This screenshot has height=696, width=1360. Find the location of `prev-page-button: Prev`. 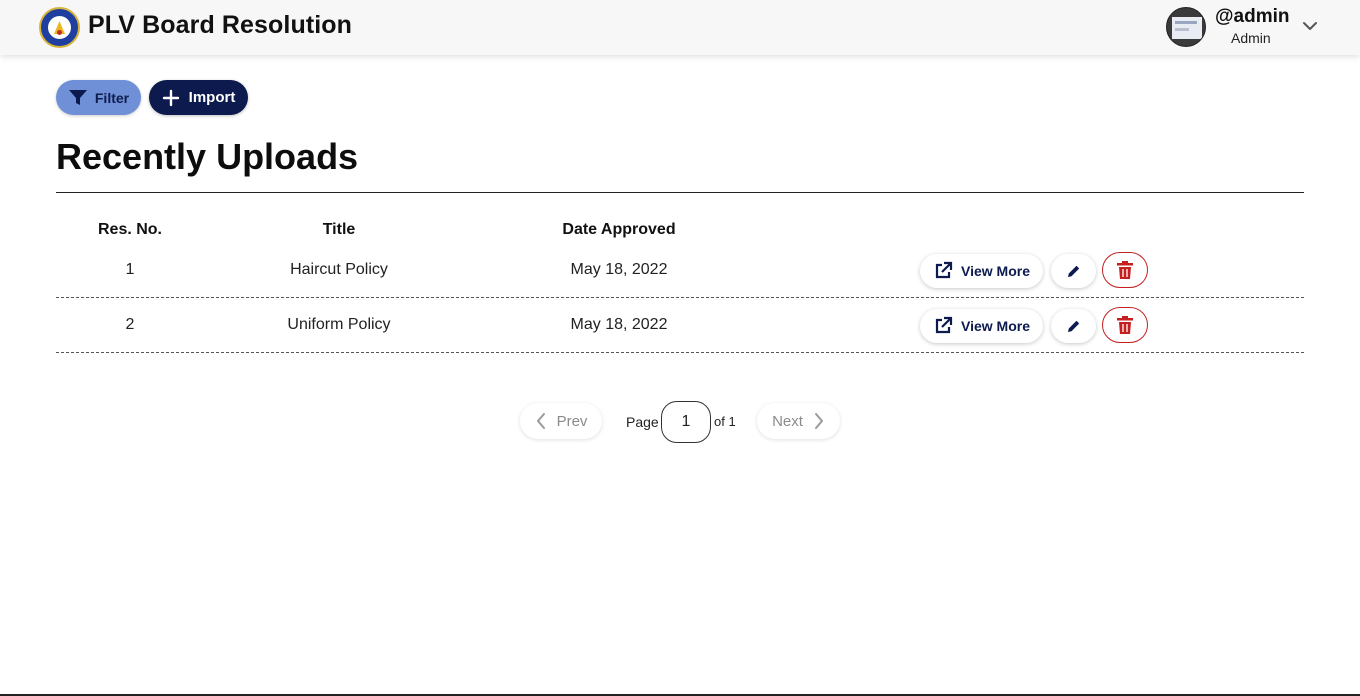

prev-page-button: Prev is located at coordinates (561, 421).